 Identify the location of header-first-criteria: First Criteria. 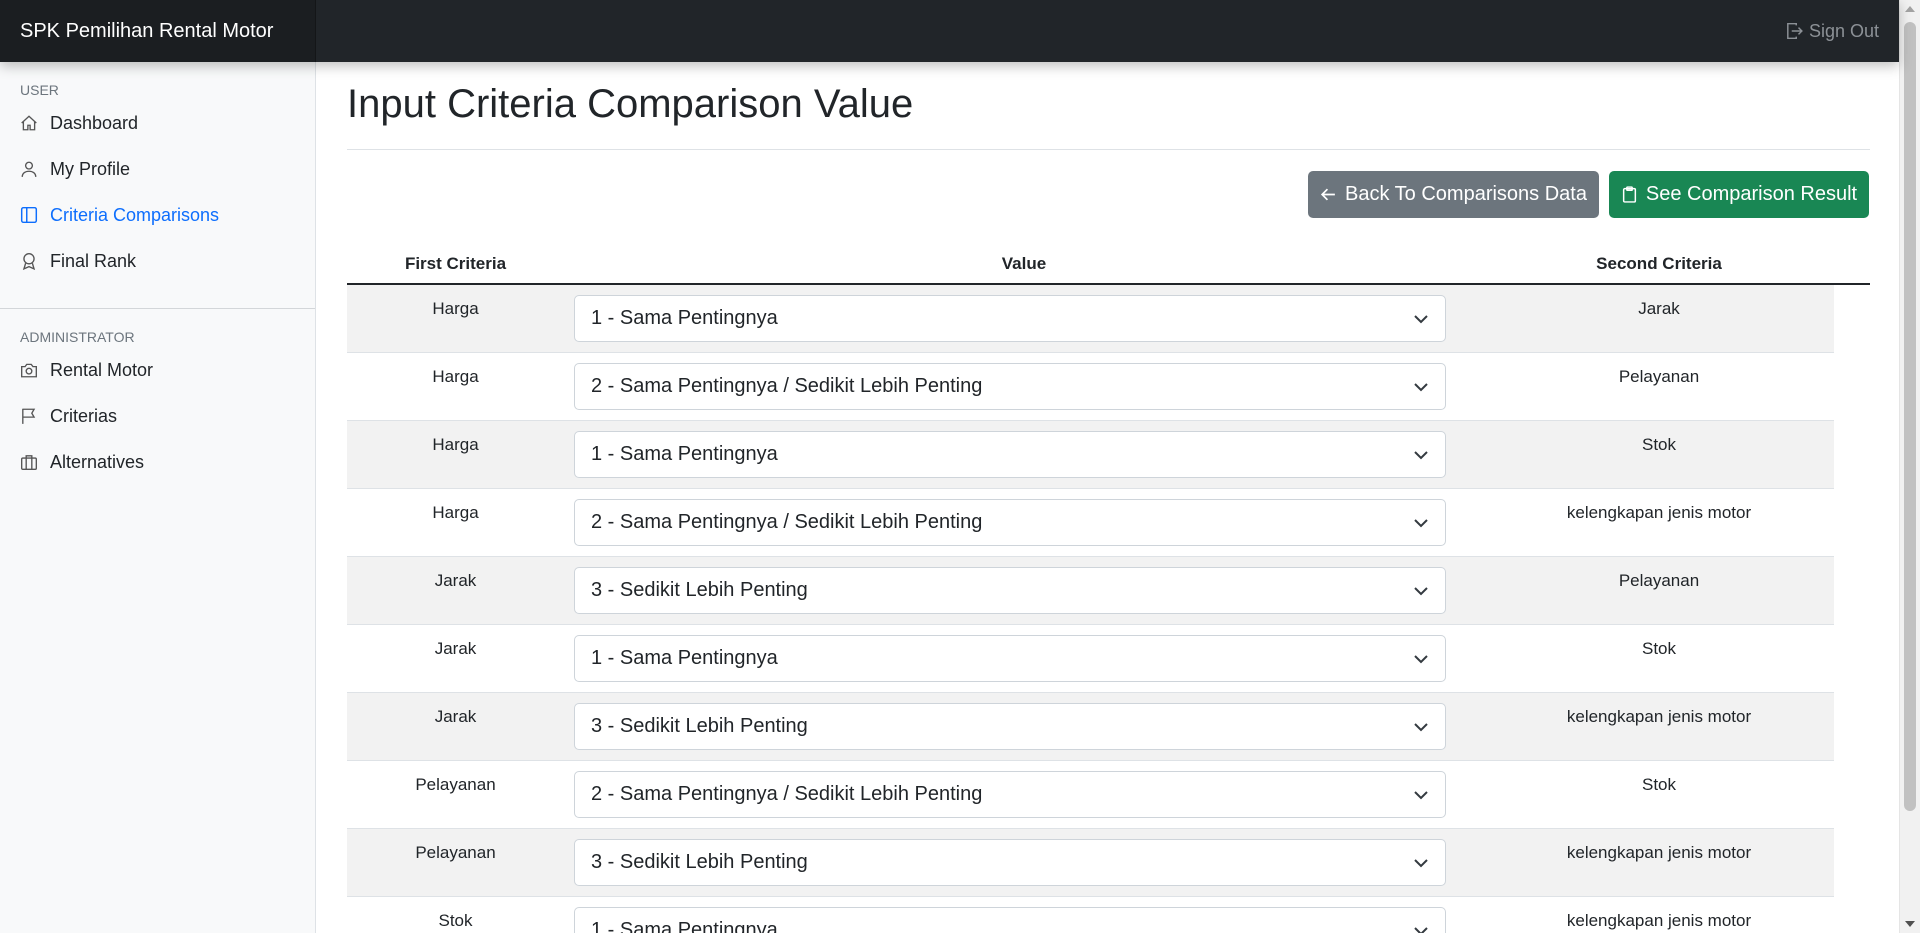
(455, 263).